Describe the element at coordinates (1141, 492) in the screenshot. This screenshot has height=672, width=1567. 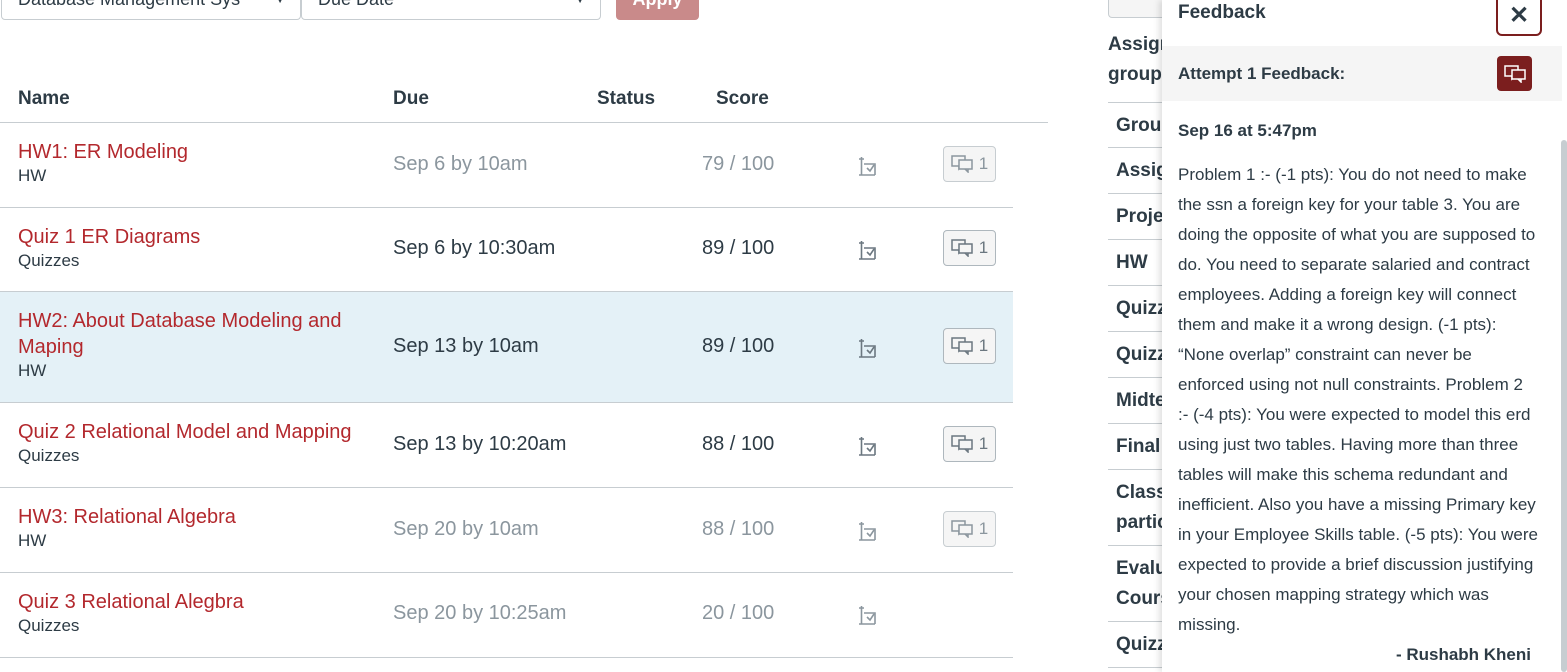
I see `side-group-label: Class` at that location.